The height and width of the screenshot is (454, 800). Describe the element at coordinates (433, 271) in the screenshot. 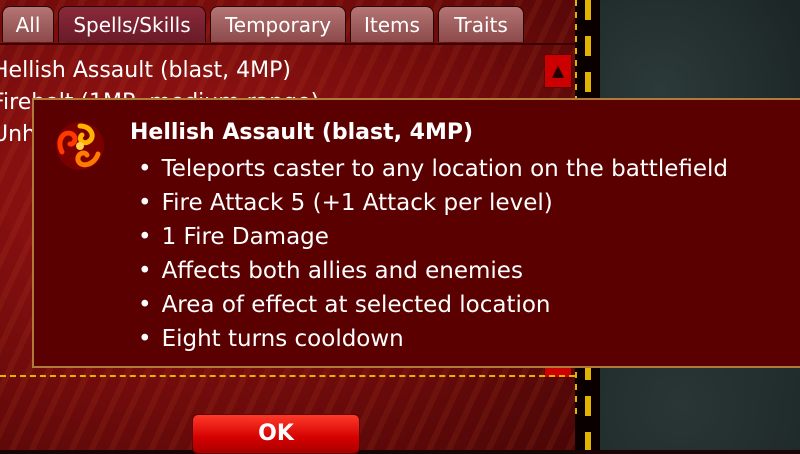

I see `tooltip-line: Affects both allies and enemies` at that location.